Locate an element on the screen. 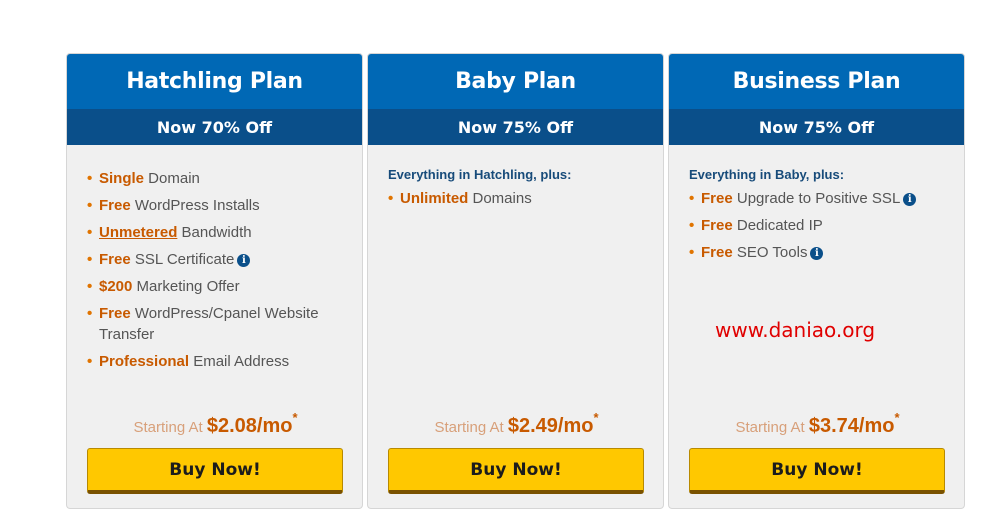 The width and height of the screenshot is (985, 525). plan-title: Business Plan is located at coordinates (816, 81).